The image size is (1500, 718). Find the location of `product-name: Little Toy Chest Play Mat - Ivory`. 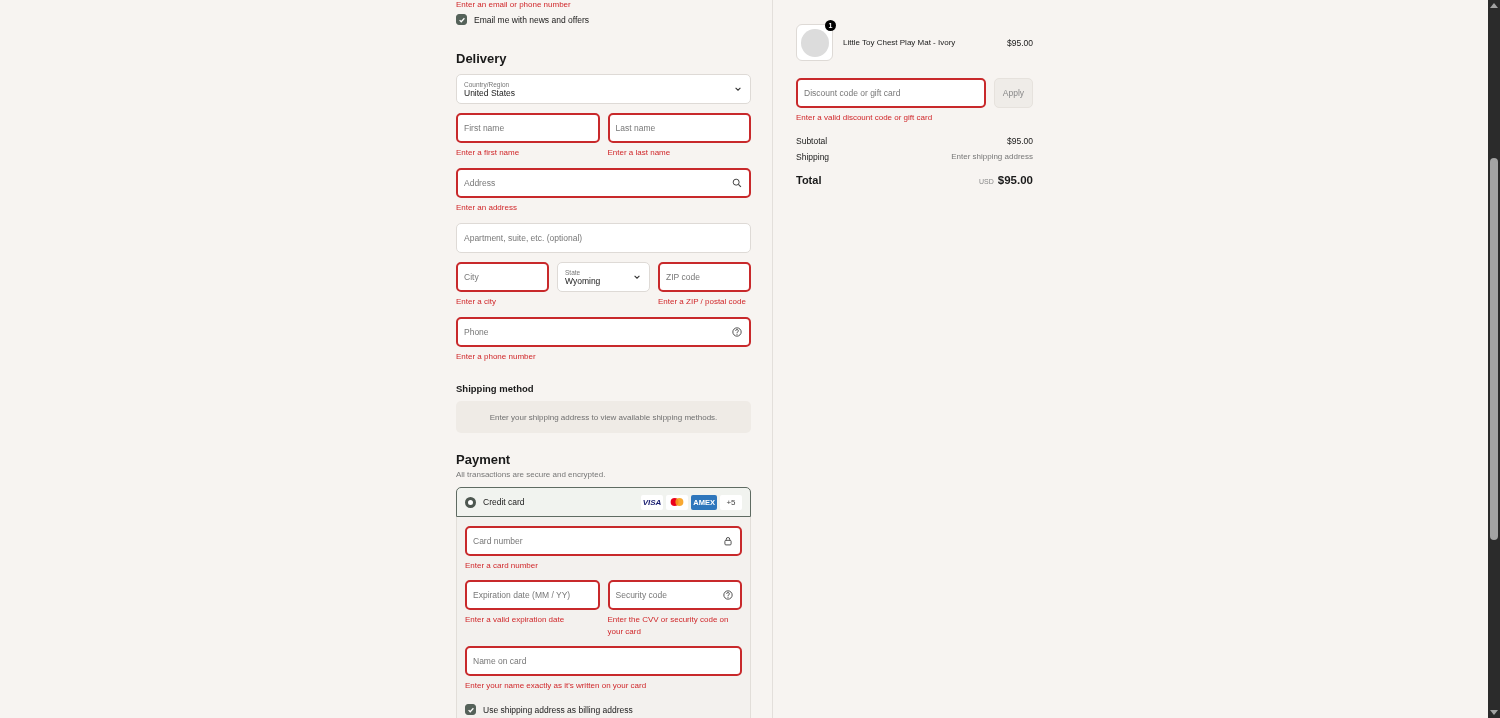

product-name: Little Toy Chest Play Mat - Ivory is located at coordinates (900, 42).